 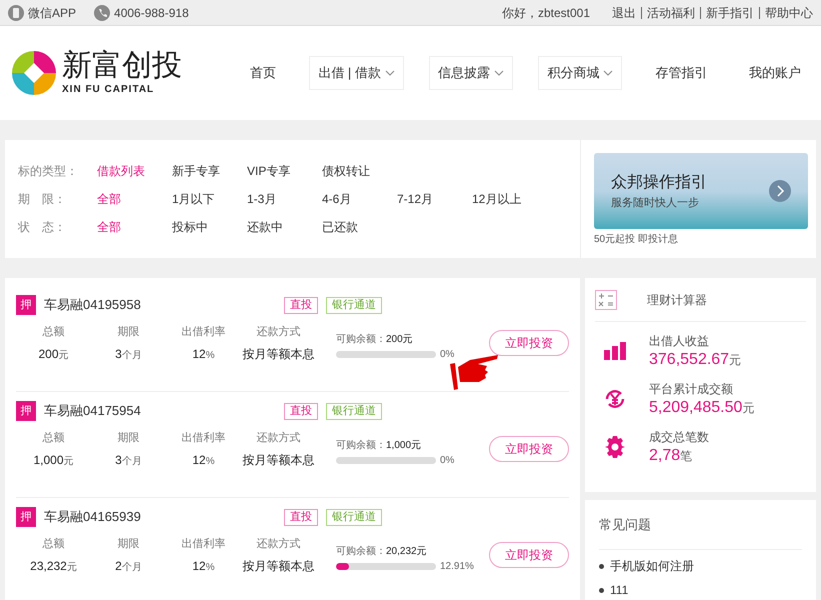 I want to click on logo-subtitle: XIN FU CAPITAL, so click(x=109, y=89).